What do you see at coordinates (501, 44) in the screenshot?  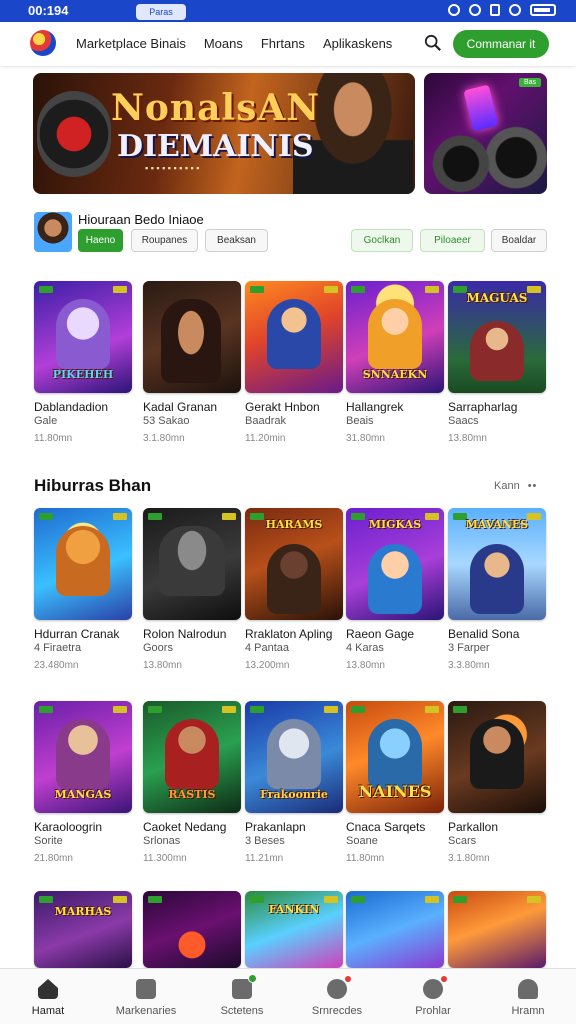 I see `header-cta-button: Commanar it` at bounding box center [501, 44].